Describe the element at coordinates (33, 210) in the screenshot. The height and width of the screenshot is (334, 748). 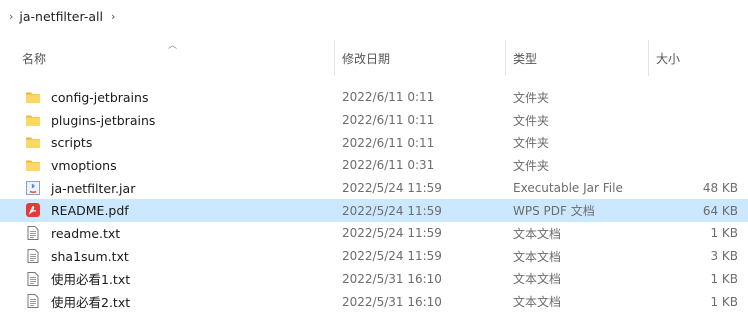
I see `pdf-file-icon` at that location.